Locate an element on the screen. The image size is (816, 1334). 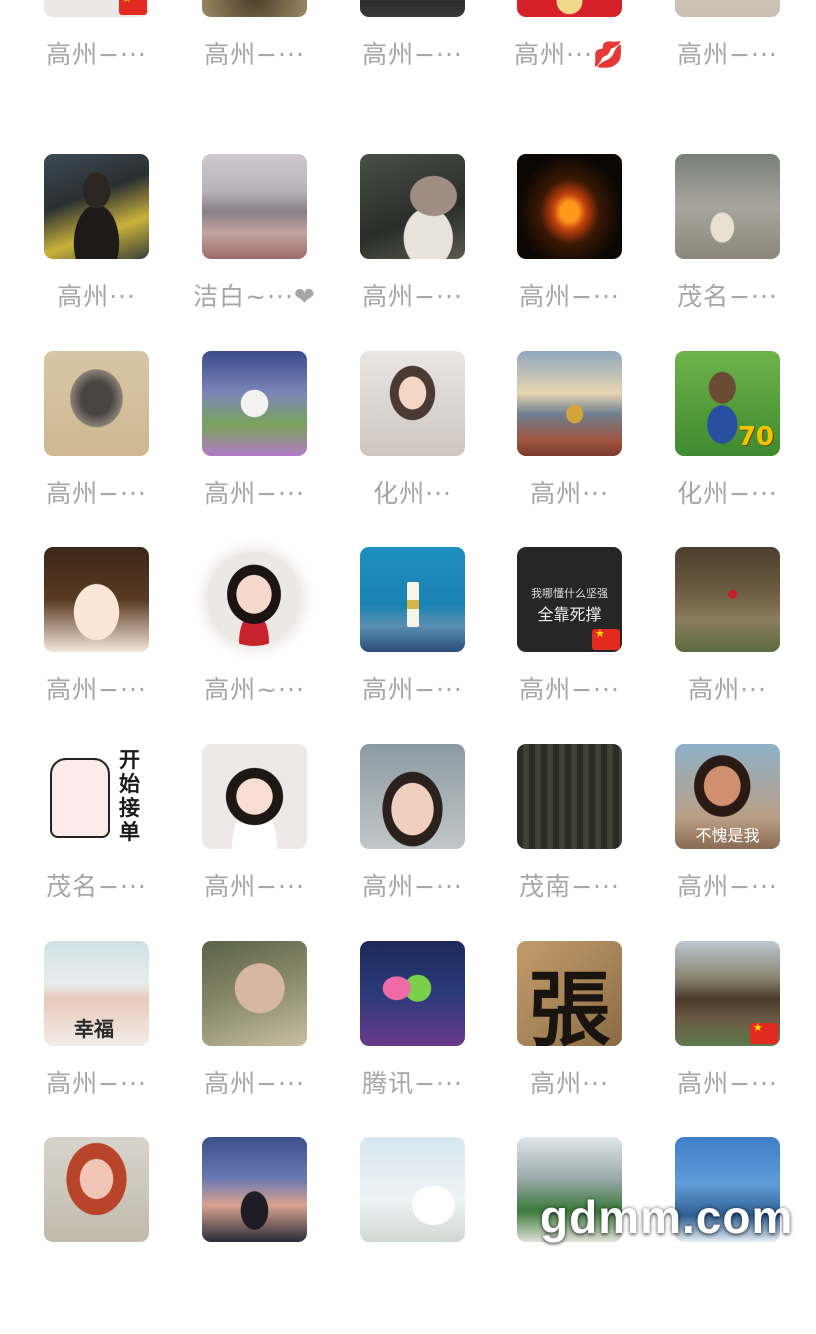
contact-item: 高州~··· is located at coordinates (237, 645).